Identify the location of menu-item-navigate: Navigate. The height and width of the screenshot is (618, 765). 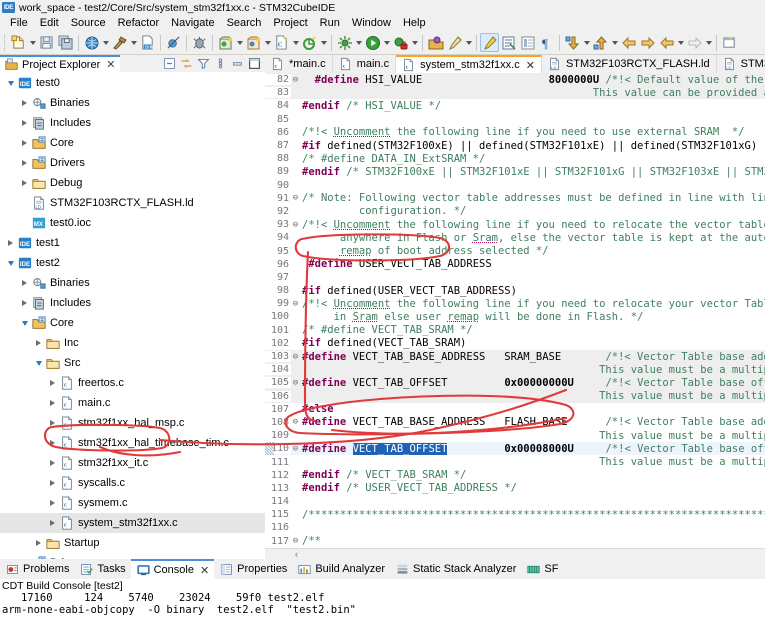
(192, 23).